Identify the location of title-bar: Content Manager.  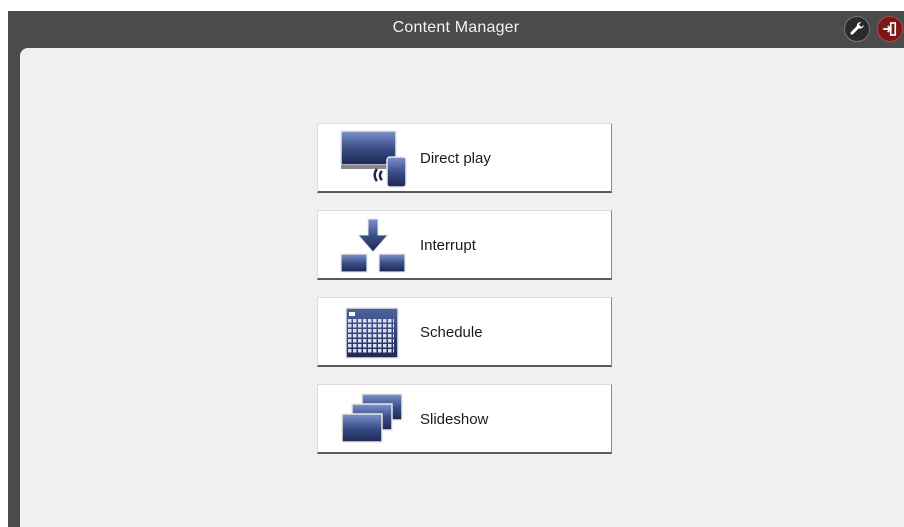
(456, 29).